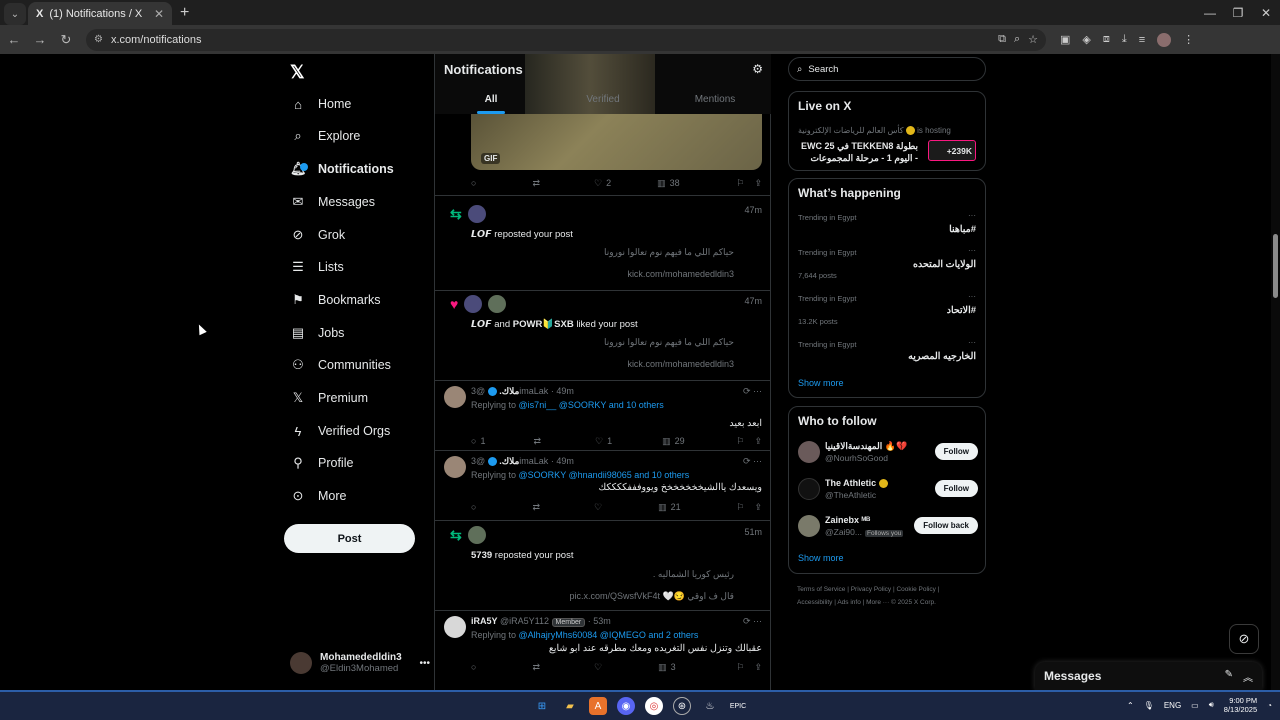  I want to click on chevron-up-icon: ⌃, so click(1130, 705).